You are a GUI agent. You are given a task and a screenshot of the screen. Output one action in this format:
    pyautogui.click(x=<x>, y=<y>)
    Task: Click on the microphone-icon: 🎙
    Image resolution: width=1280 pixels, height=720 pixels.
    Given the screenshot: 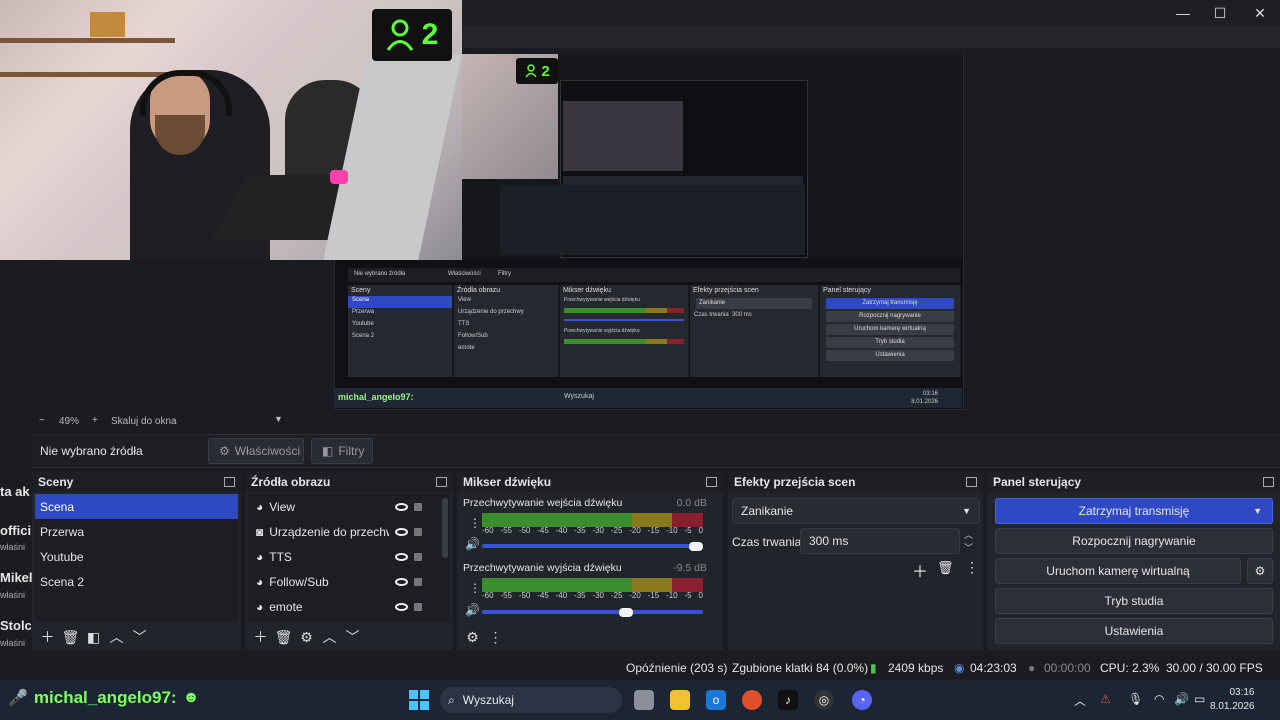 What is the action you would take?
    pyautogui.click(x=1135, y=699)
    